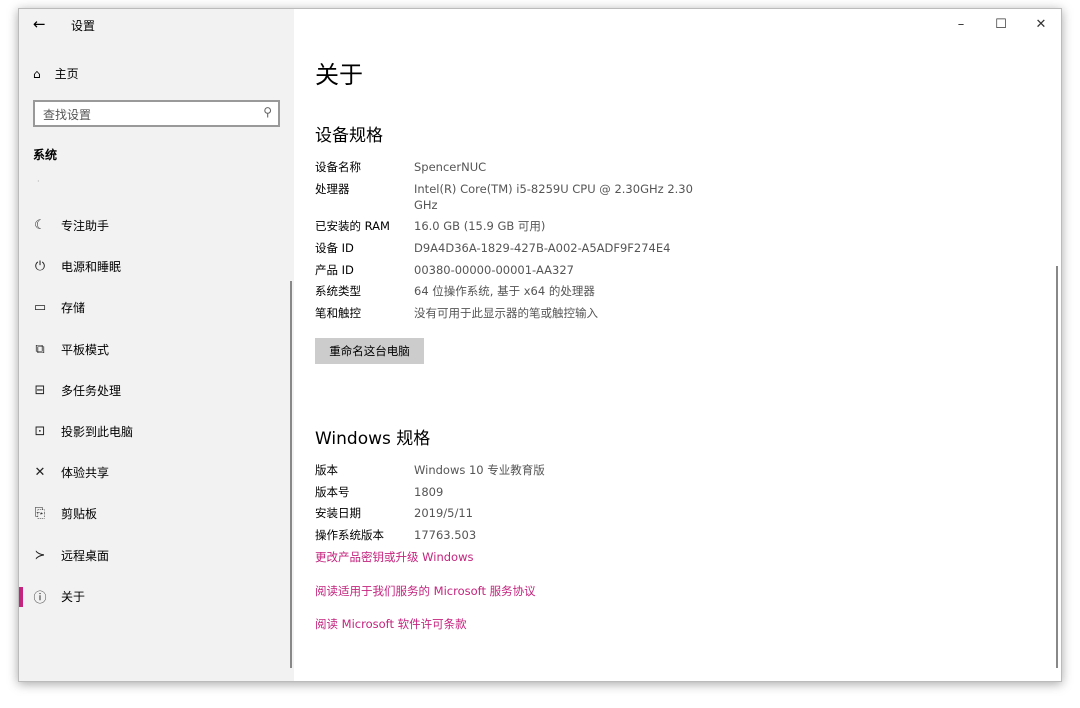  What do you see at coordinates (40, 432) in the screenshot?
I see `sidebar-item-icon: ⊡` at bounding box center [40, 432].